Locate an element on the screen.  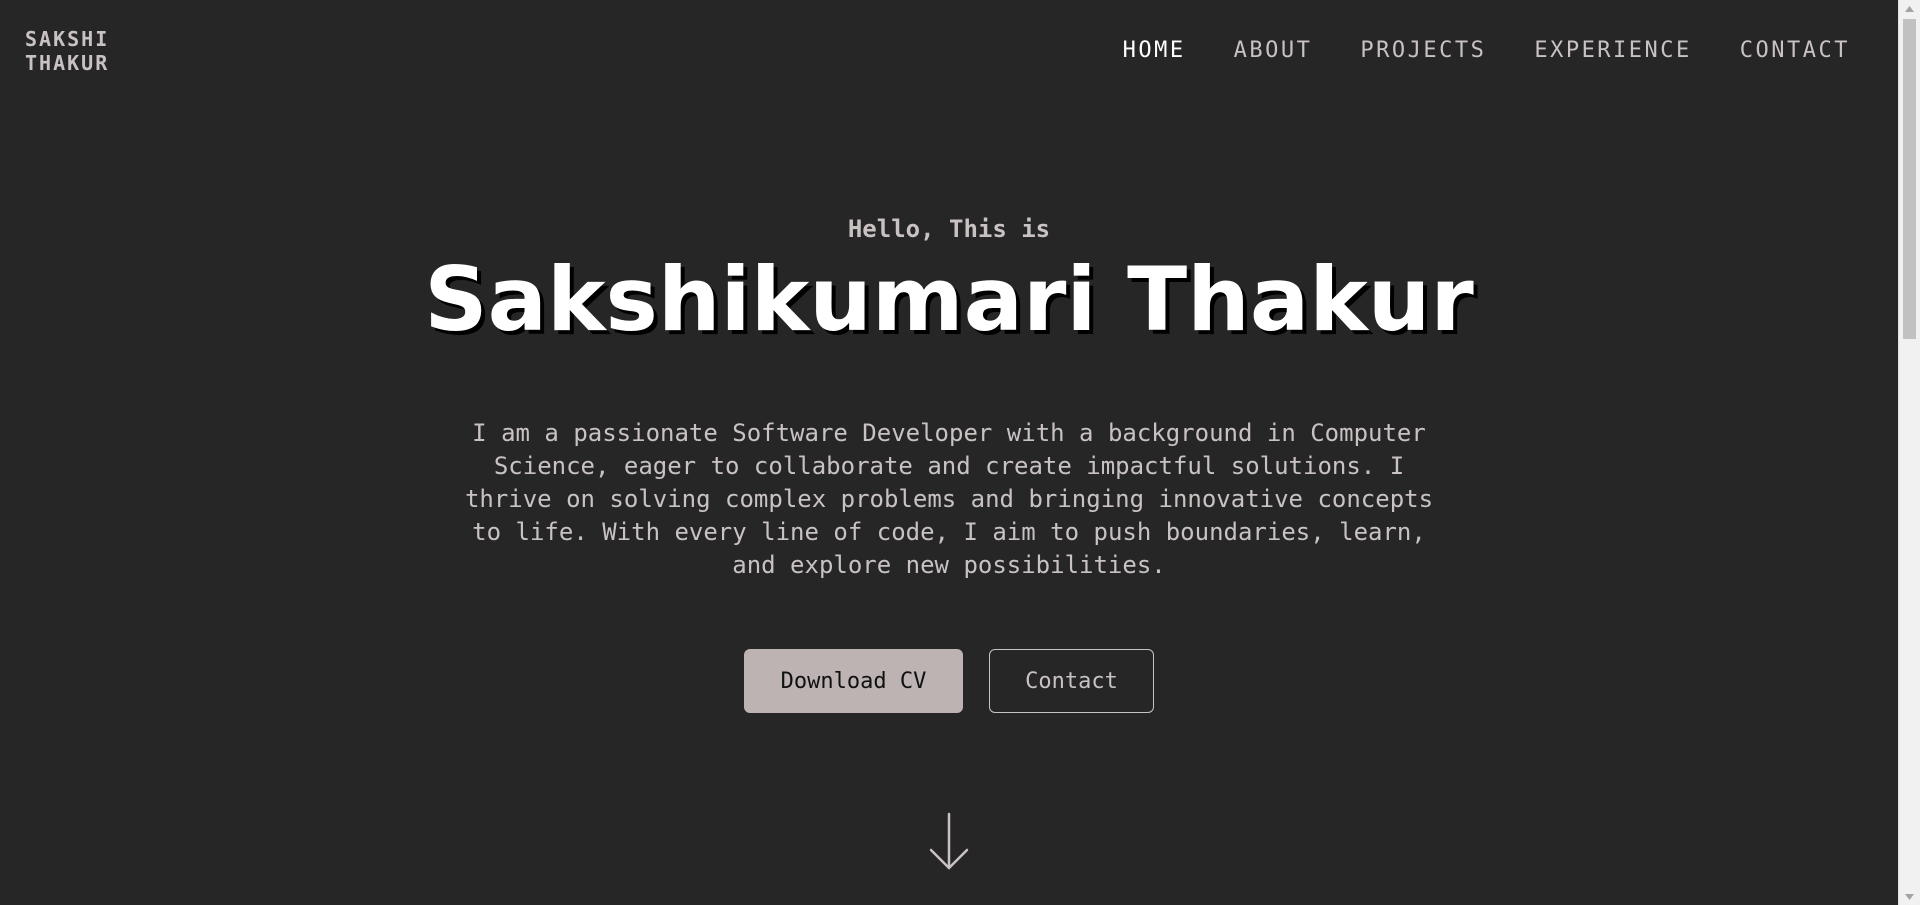
contact-button: Contact is located at coordinates (1071, 681).